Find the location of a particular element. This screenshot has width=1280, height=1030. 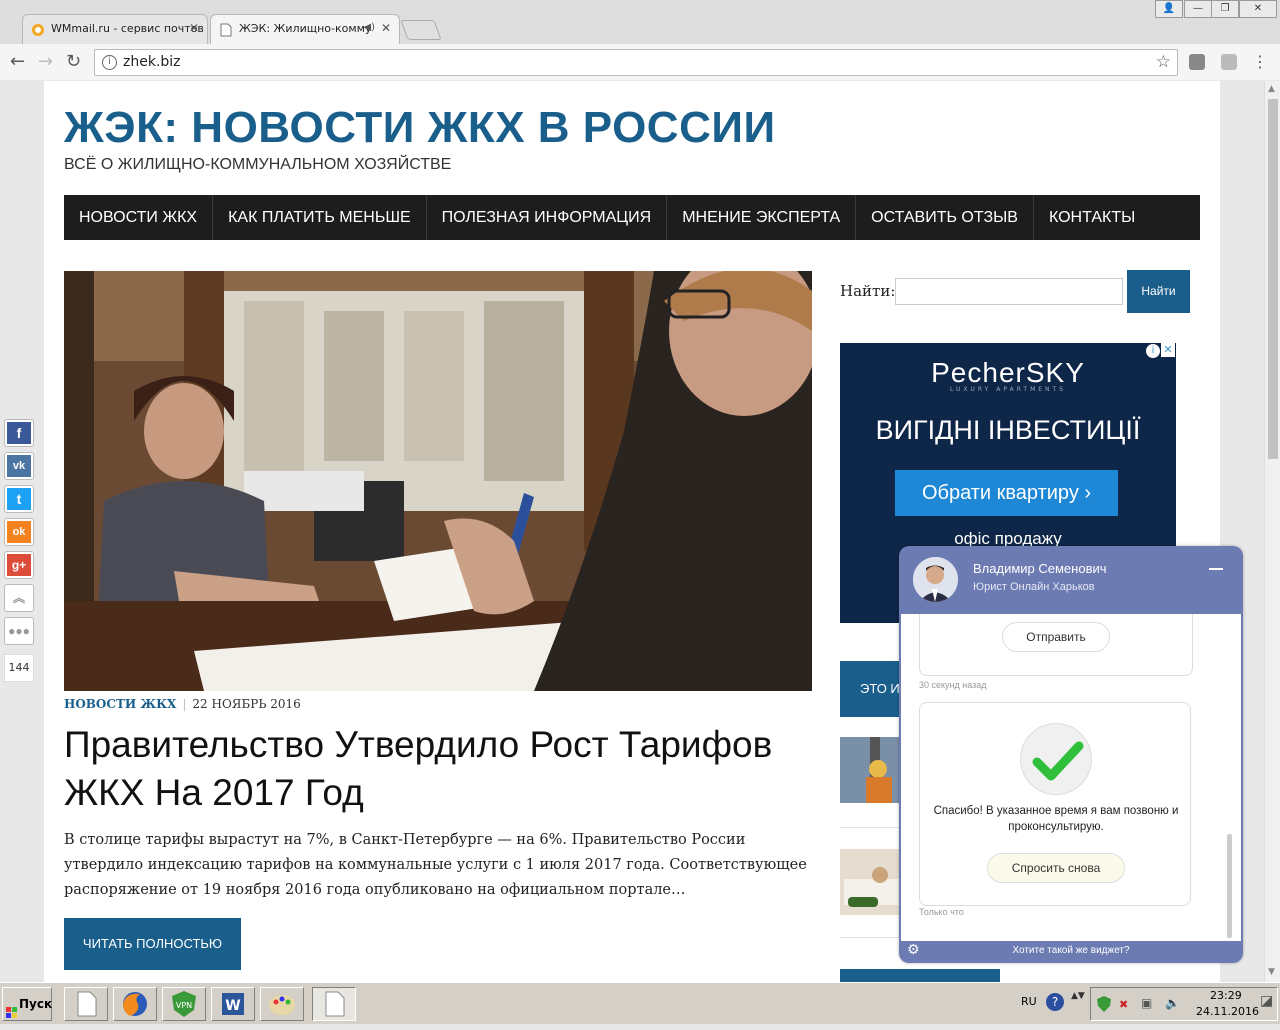

speaker-icon: ◀) is located at coordinates (369, 27).